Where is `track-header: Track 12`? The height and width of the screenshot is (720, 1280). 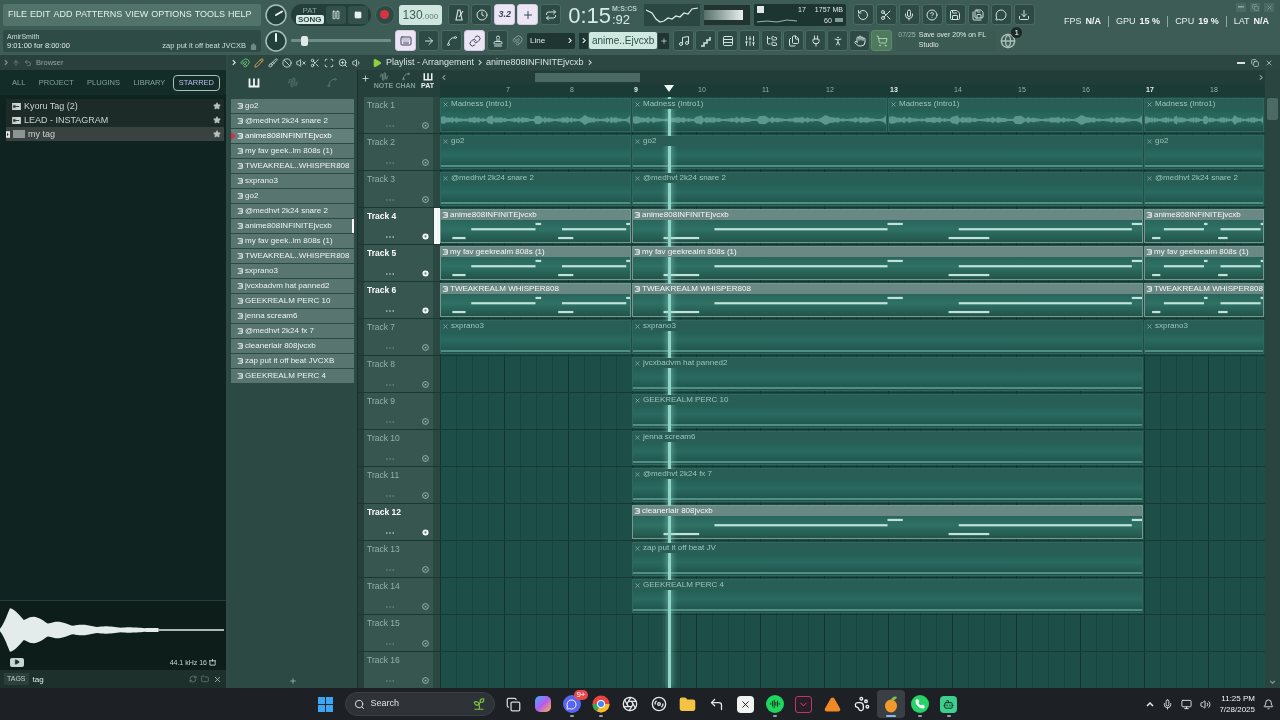
track-header: Track 12 is located at coordinates (399, 522).